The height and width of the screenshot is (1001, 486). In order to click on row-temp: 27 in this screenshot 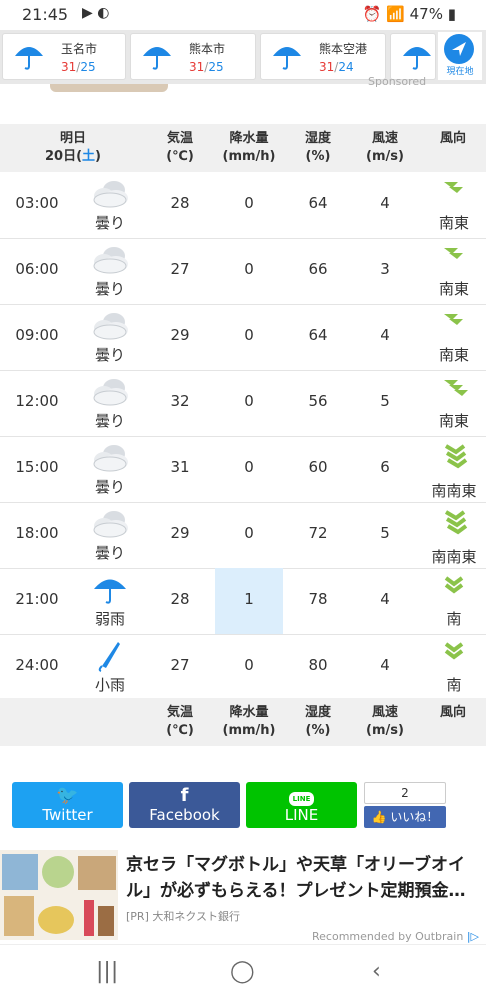, I will do `click(180, 269)`.